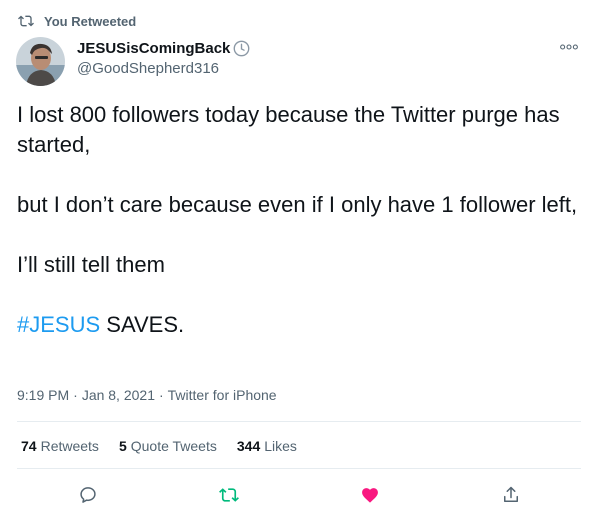 The height and width of the screenshot is (519, 598). I want to click on clock-icon, so click(241, 48).